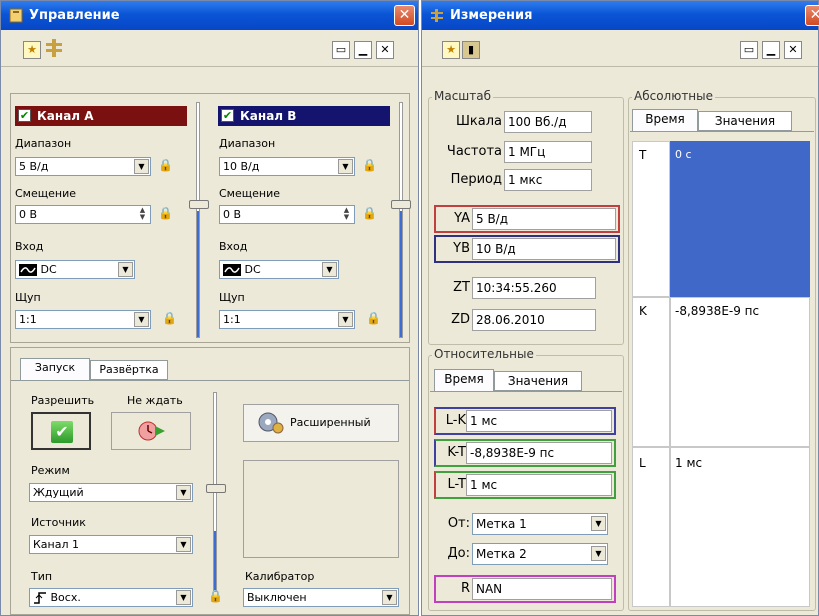 This screenshot has height=616, width=819. Describe the element at coordinates (461, 287) in the screenshot. I see `zt-label: ZT` at that location.